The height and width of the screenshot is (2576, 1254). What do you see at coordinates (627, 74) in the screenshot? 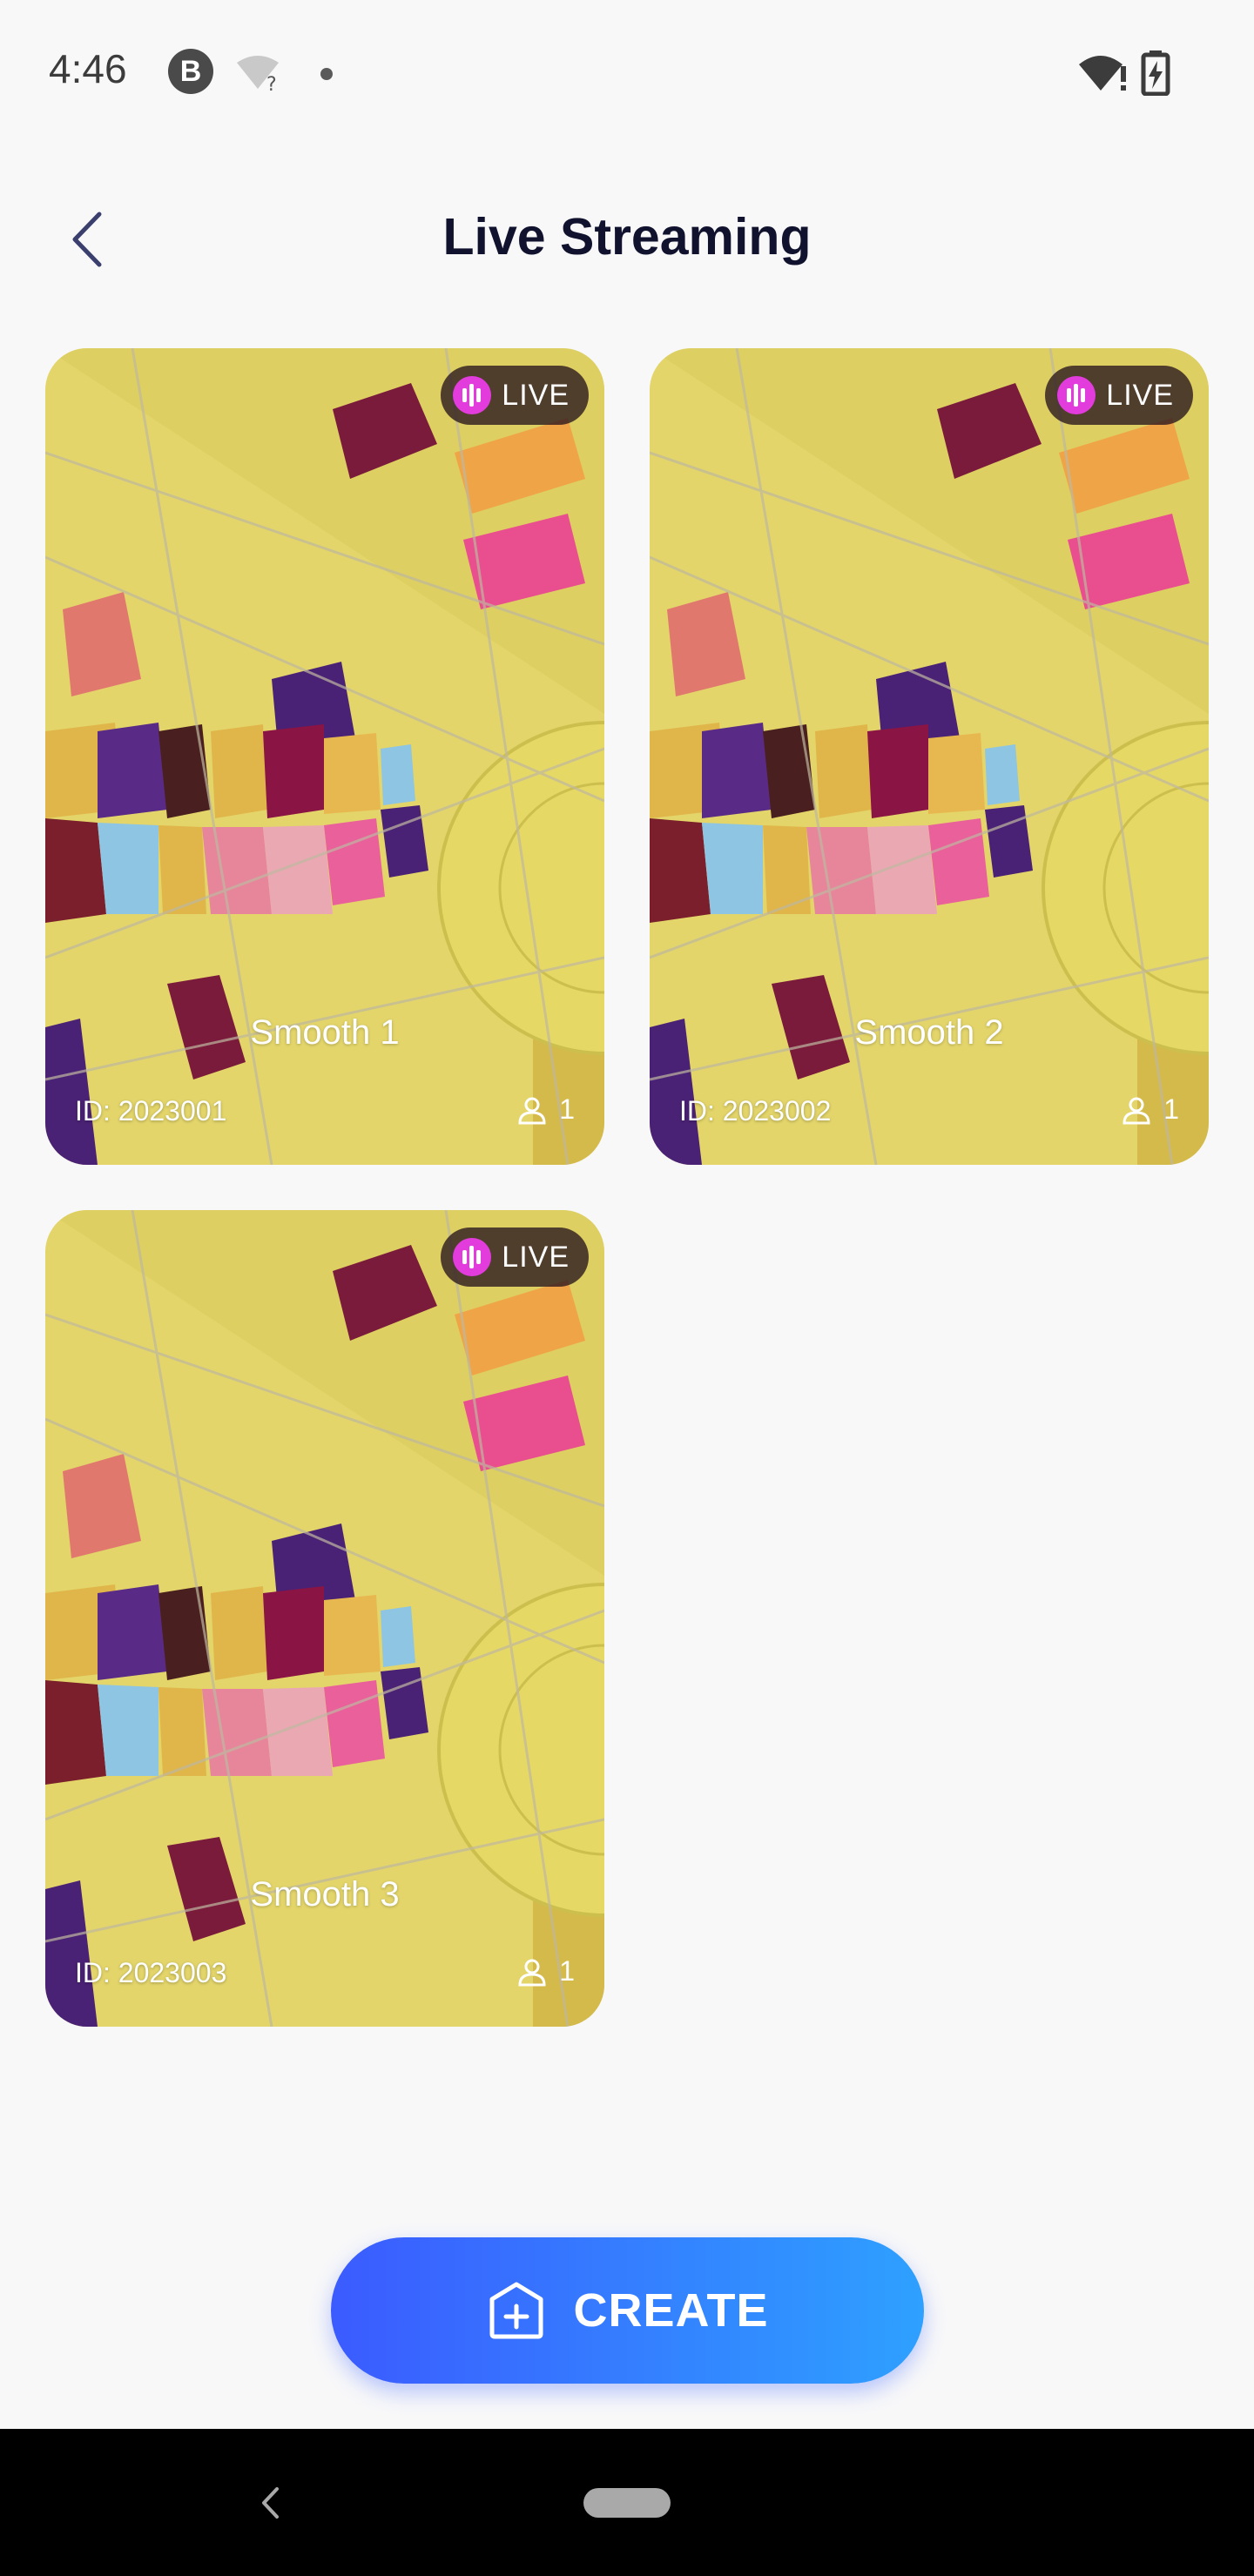
I see `status-bar: 4:46 B ?` at bounding box center [627, 74].